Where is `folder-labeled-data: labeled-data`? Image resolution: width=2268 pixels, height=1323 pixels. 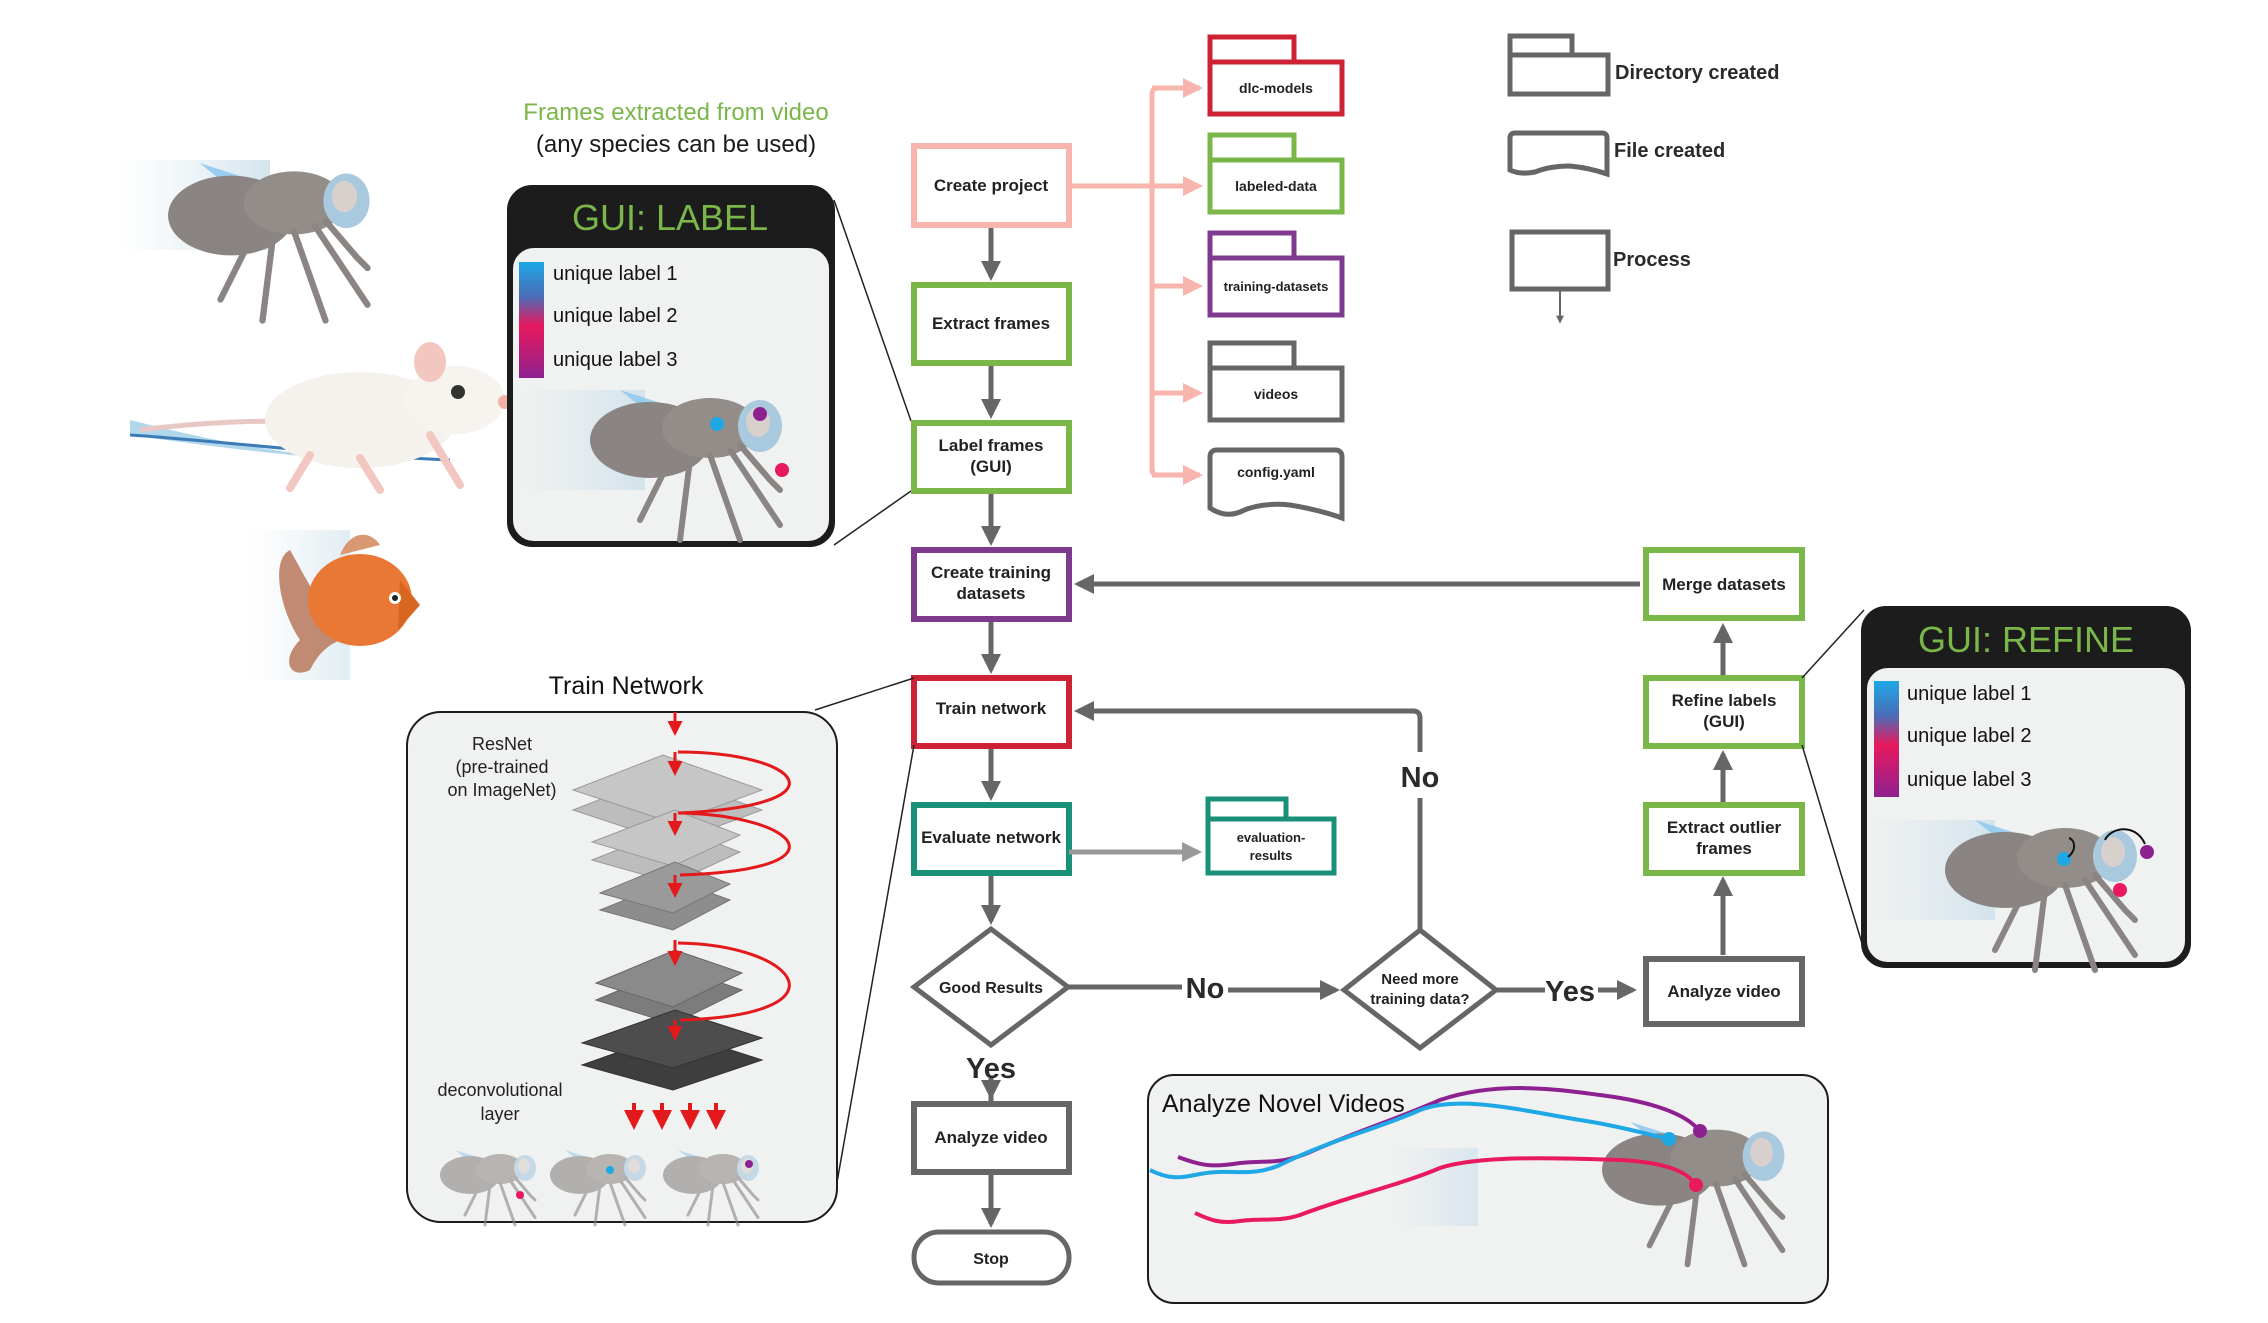 folder-labeled-data: labeled-data is located at coordinates (1276, 173).